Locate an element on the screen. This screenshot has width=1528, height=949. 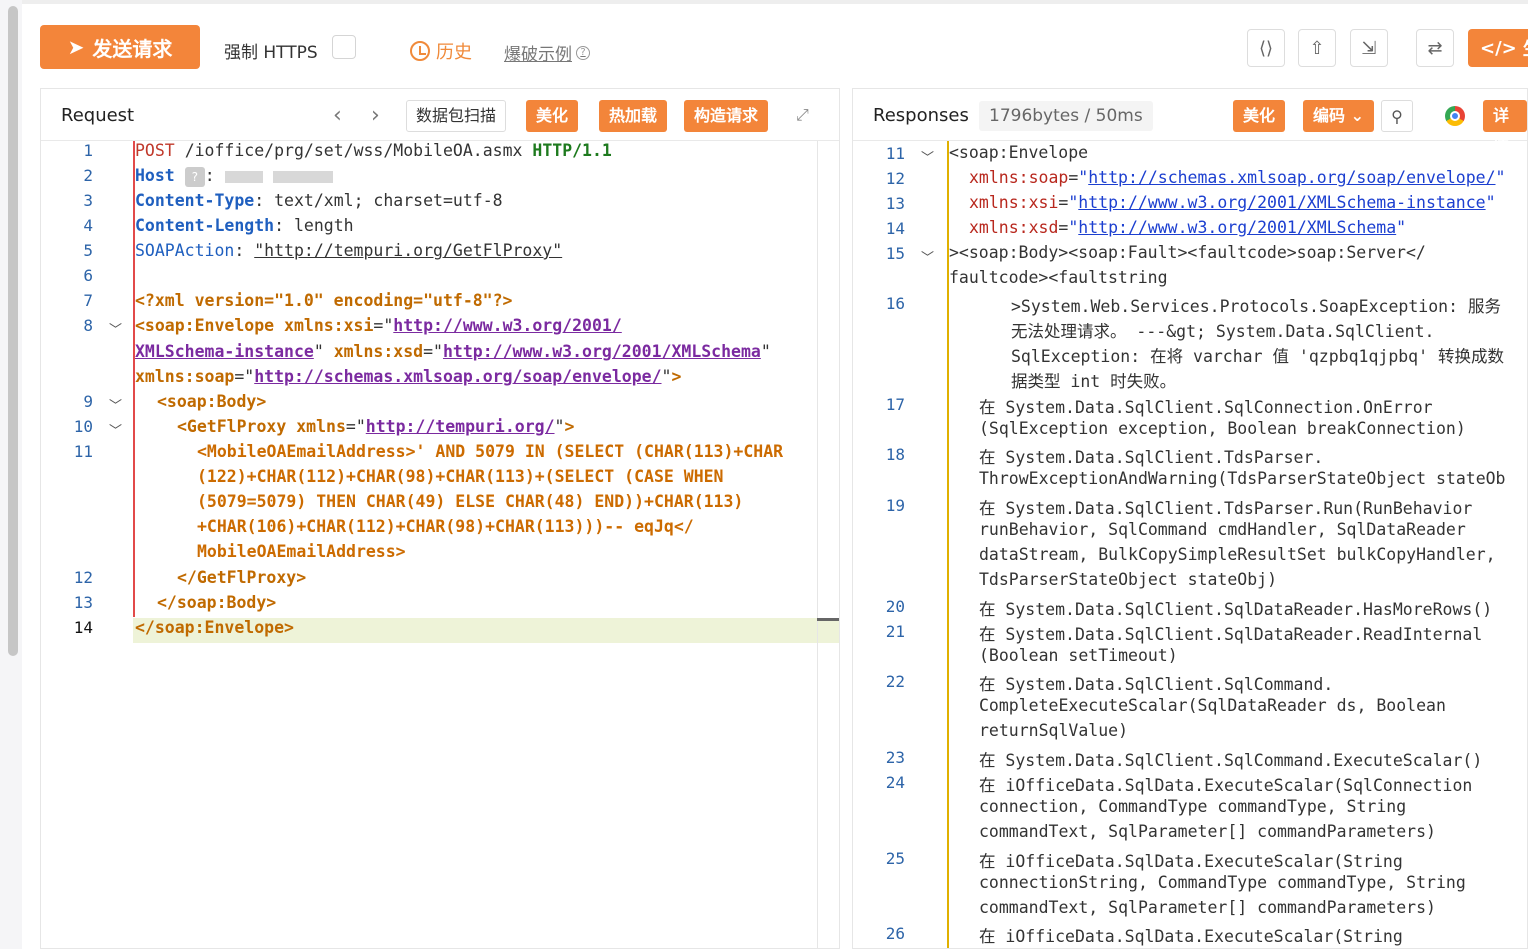
line-number: 25 is located at coordinates (895, 858).